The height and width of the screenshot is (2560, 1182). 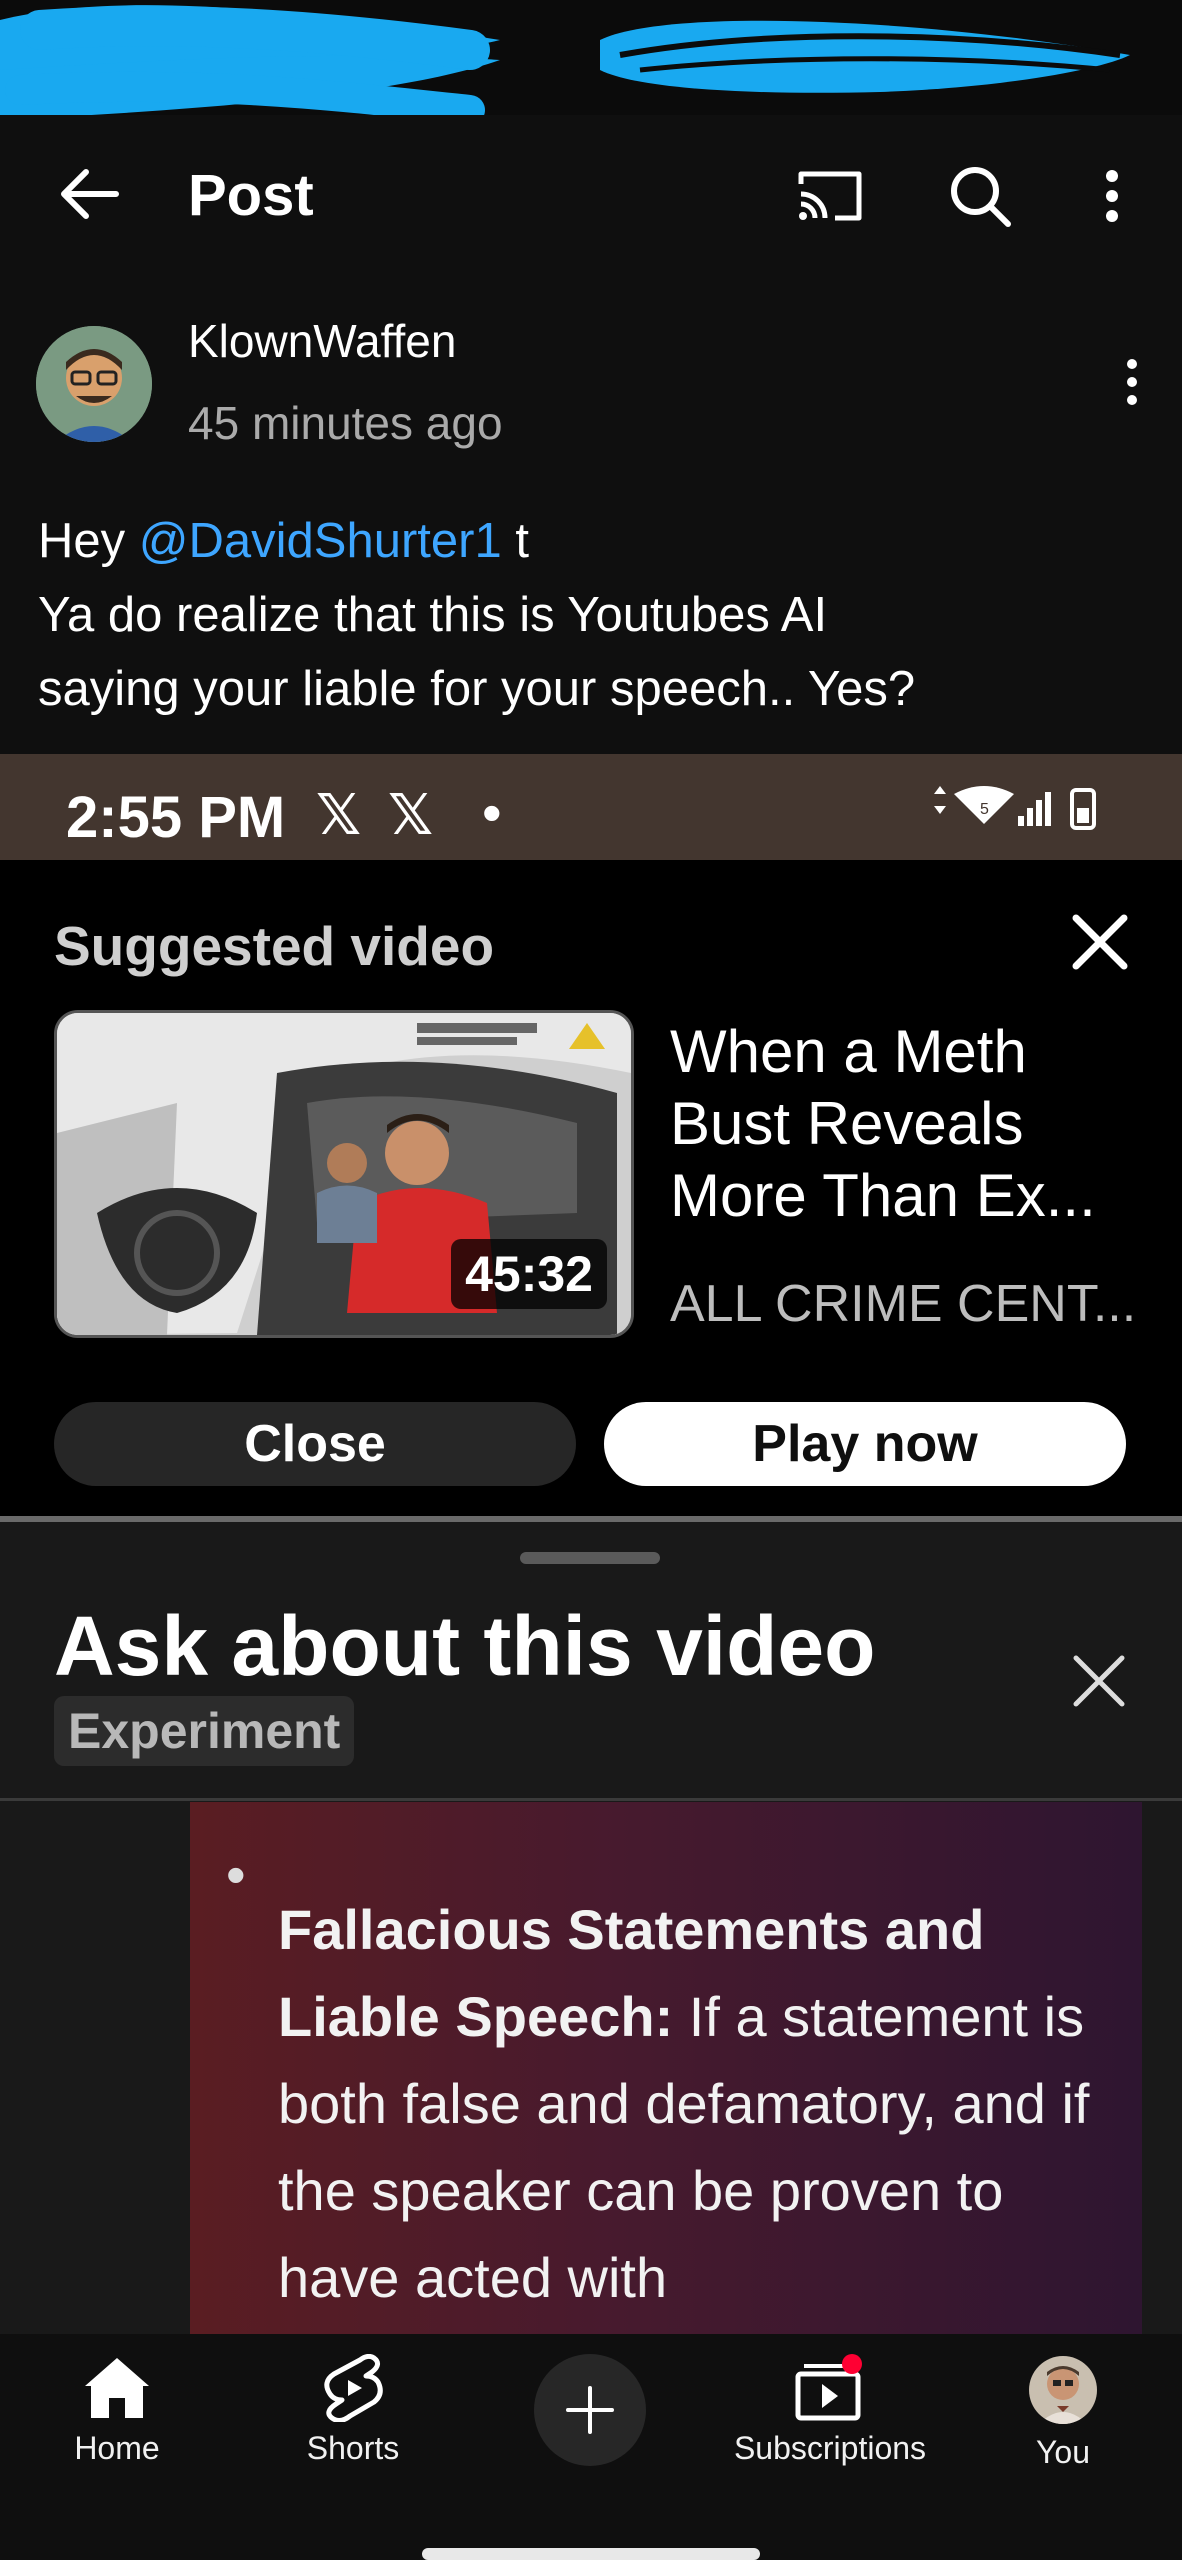 I want to click on video-duration-badge: 45:32, so click(x=529, y=1274).